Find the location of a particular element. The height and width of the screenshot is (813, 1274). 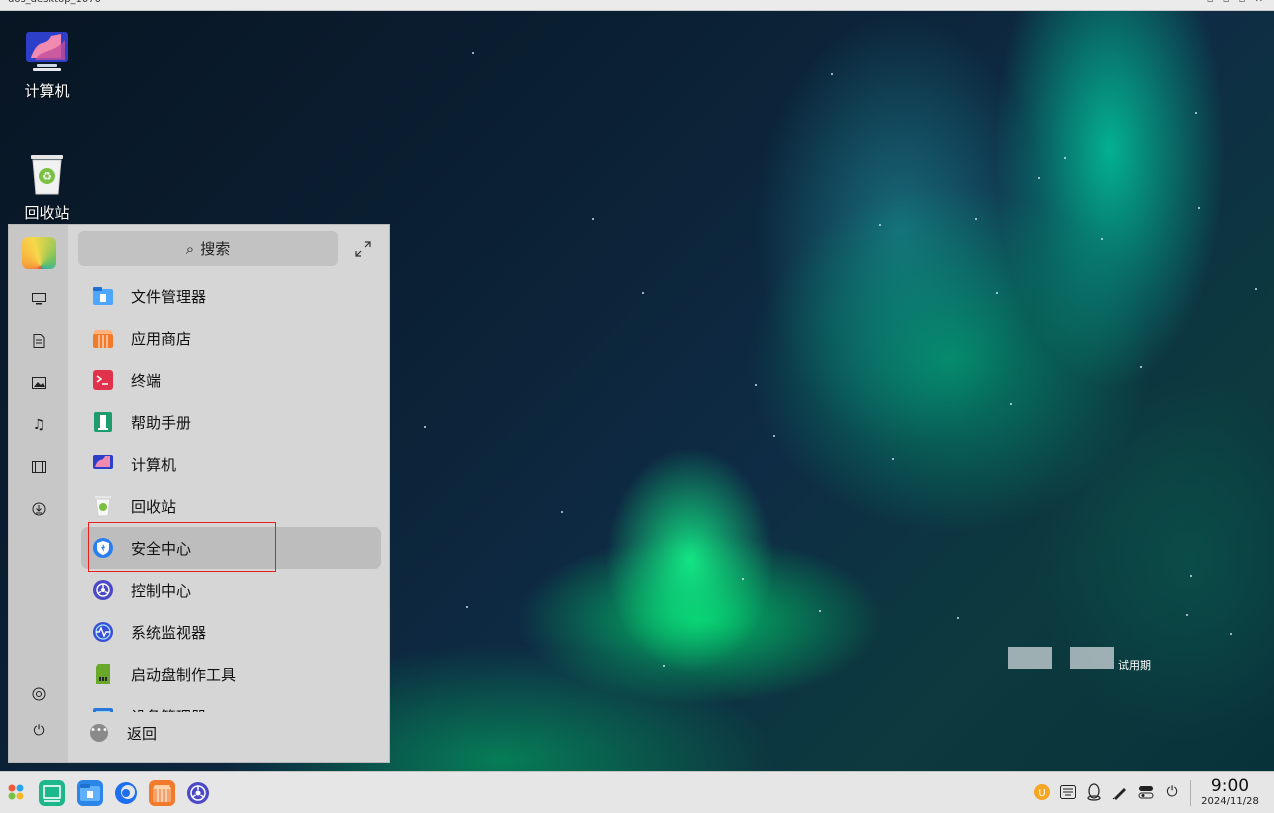

app-item-label: 终端 is located at coordinates (146, 380).